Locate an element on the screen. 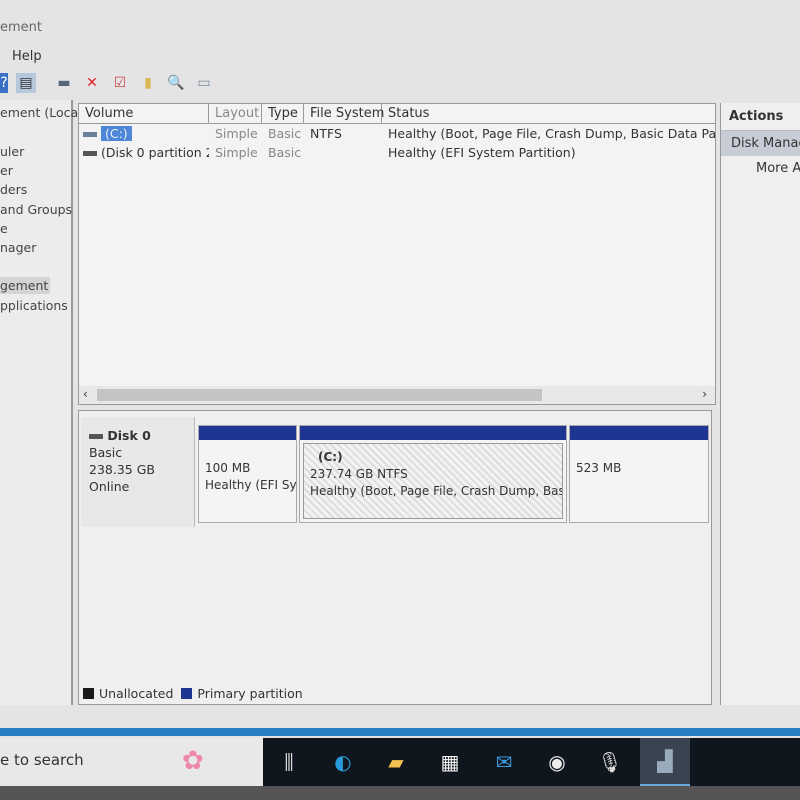 Image resolution: width=800 pixels, height=800 pixels. edge-icon: ◐ is located at coordinates (343, 762).